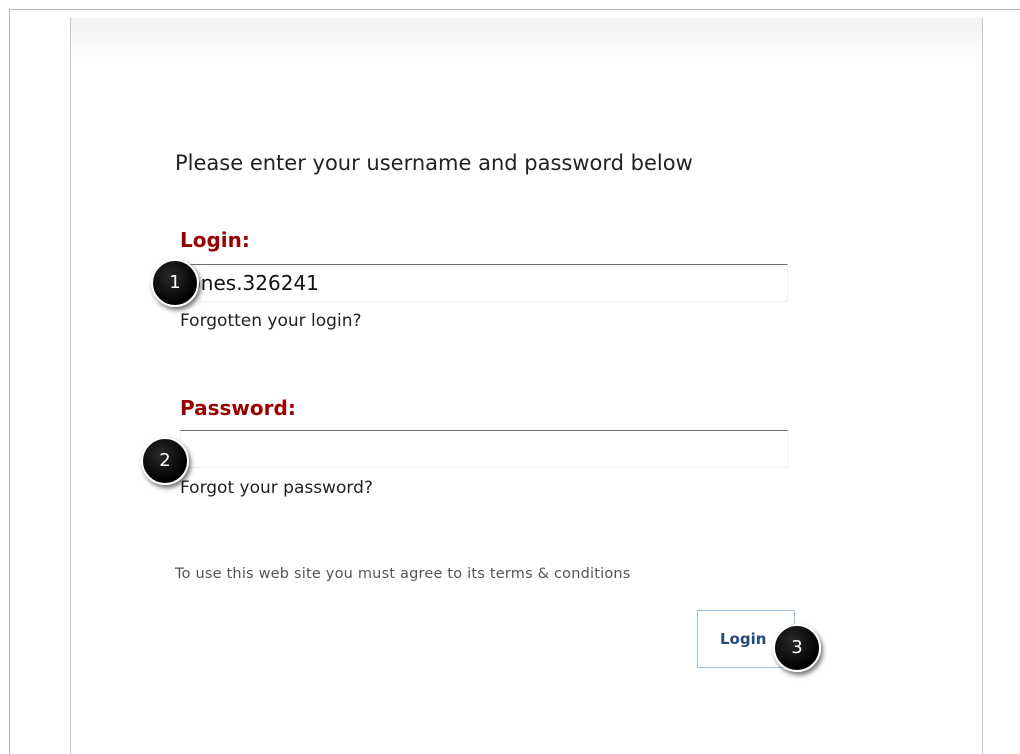 Image resolution: width=1020 pixels, height=754 pixels. I want to click on window-border-left, so click(9, 381).